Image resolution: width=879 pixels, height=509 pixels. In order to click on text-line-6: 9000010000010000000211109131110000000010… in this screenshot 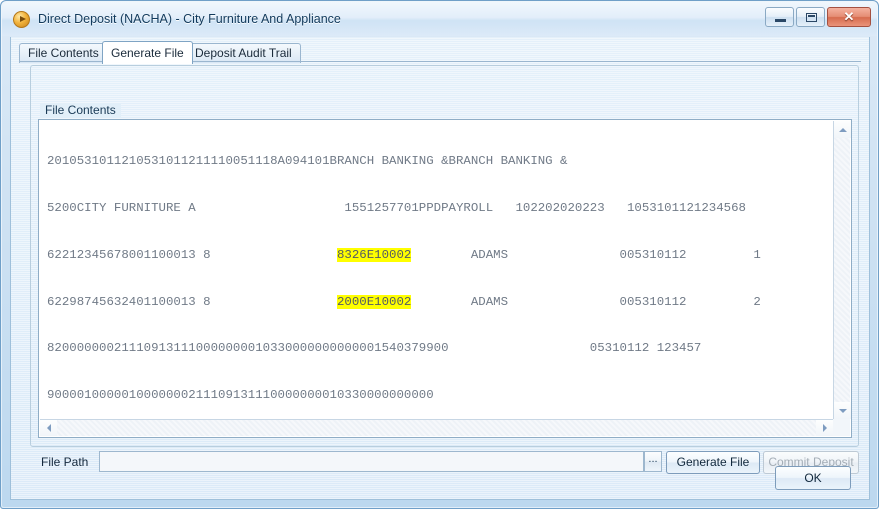, I will do `click(240, 395)`.